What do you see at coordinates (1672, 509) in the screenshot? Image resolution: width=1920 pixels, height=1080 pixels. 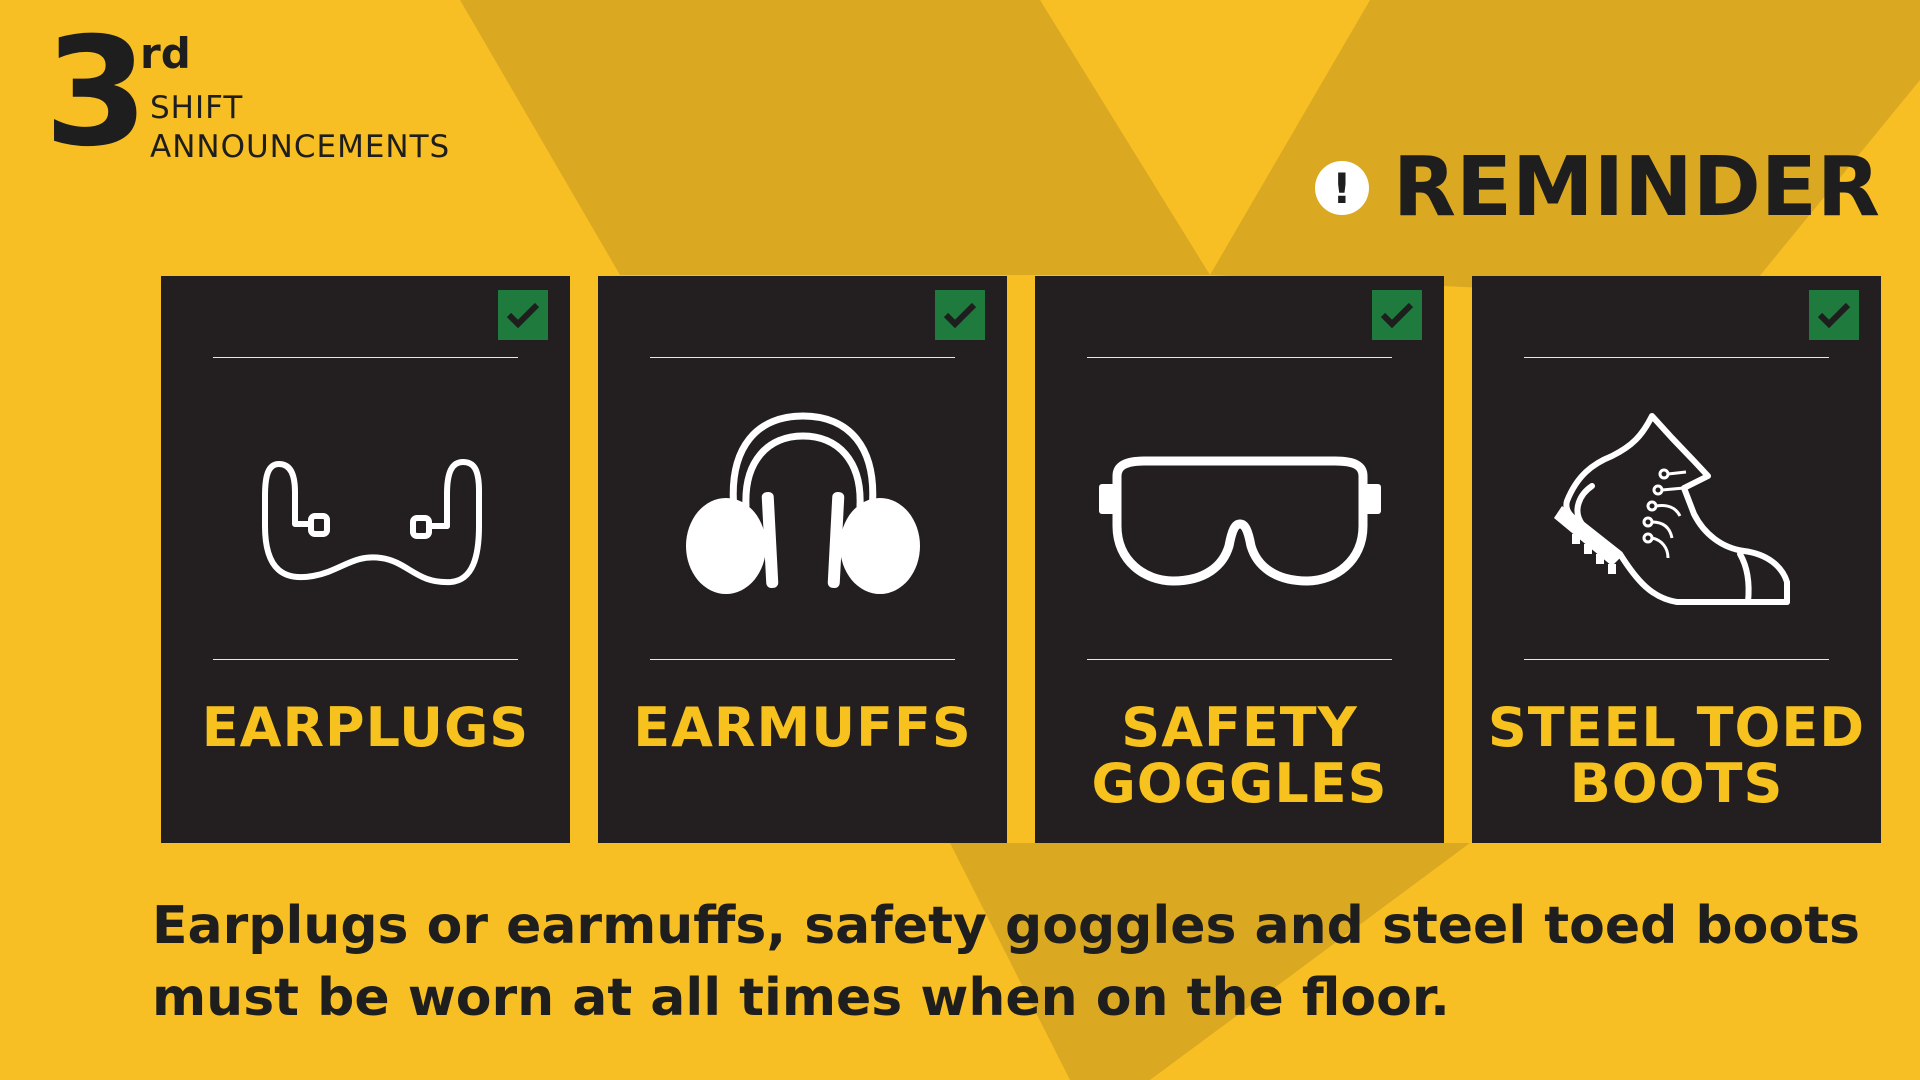 I see `steel-toed-boot-icon` at bounding box center [1672, 509].